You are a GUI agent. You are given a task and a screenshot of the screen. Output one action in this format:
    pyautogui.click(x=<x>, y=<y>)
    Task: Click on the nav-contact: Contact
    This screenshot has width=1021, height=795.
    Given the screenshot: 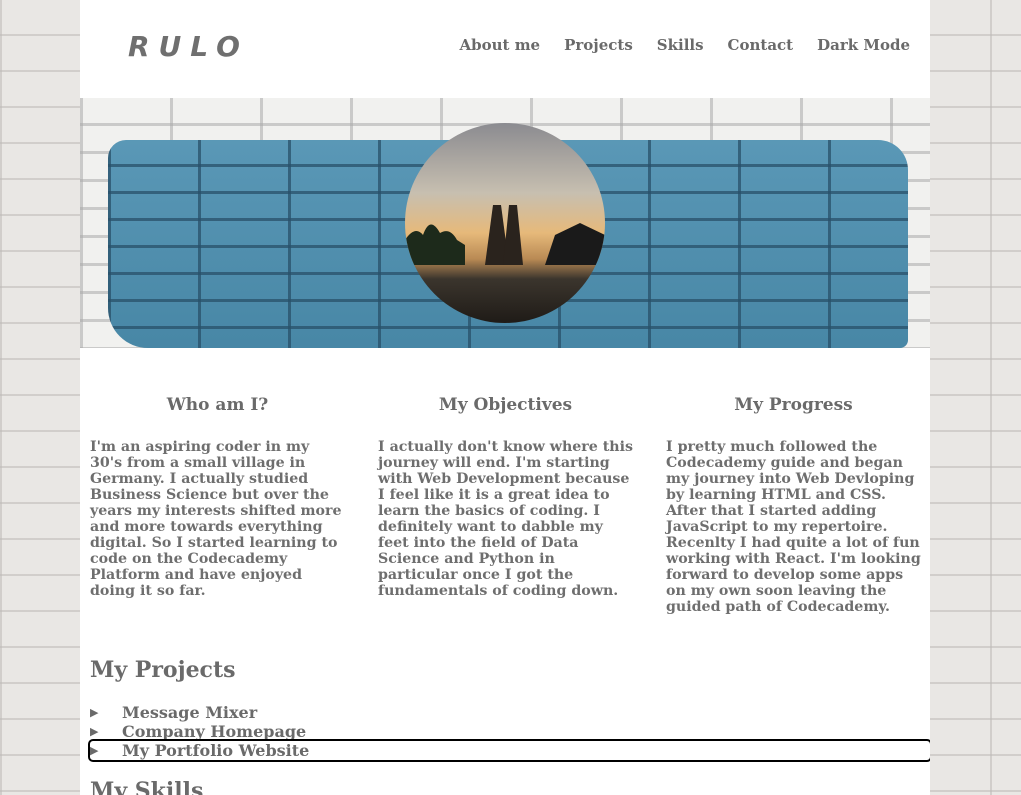 What is the action you would take?
    pyautogui.click(x=761, y=45)
    